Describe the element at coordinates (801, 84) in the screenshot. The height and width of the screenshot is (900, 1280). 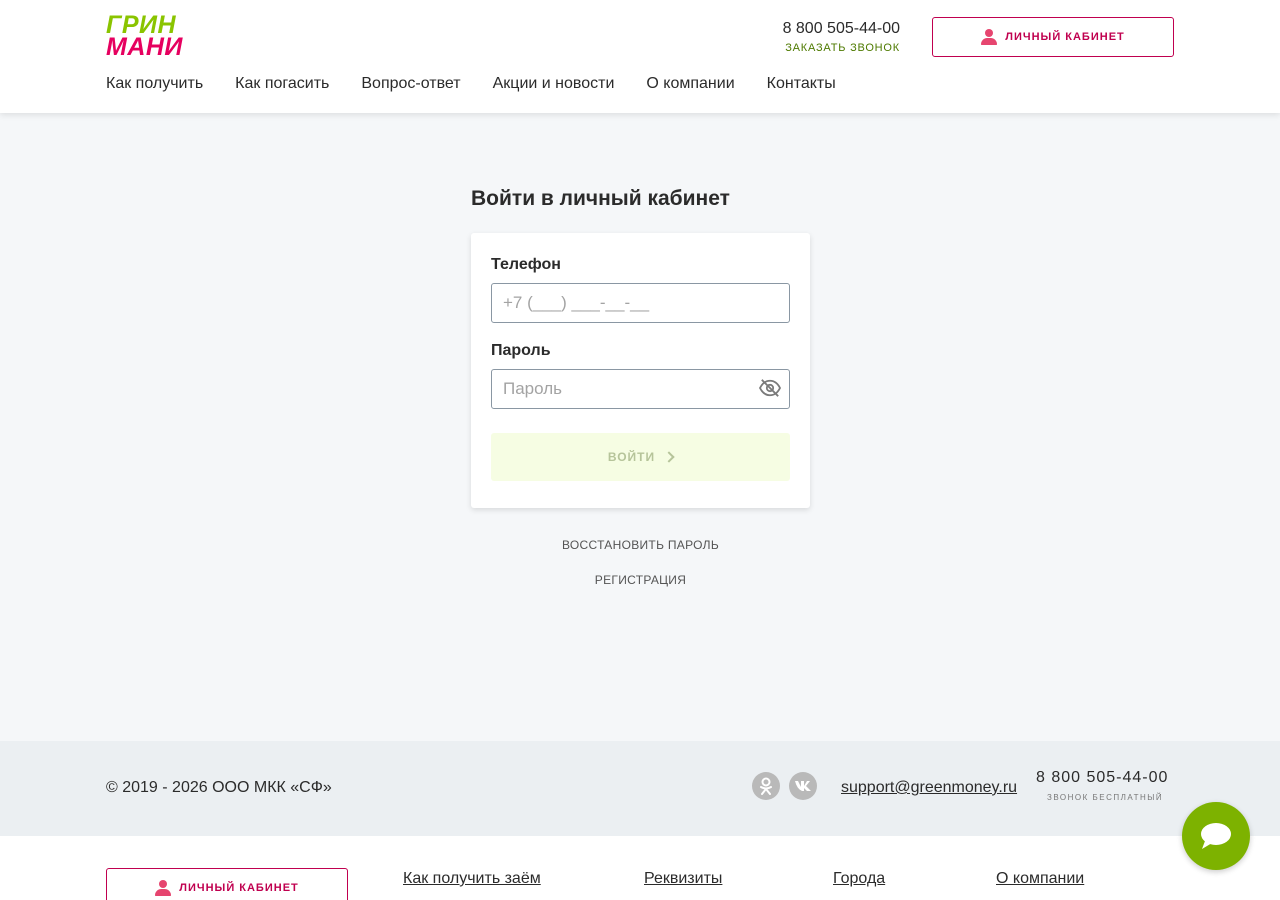
I see `nav-item-contacts: Контакты` at that location.